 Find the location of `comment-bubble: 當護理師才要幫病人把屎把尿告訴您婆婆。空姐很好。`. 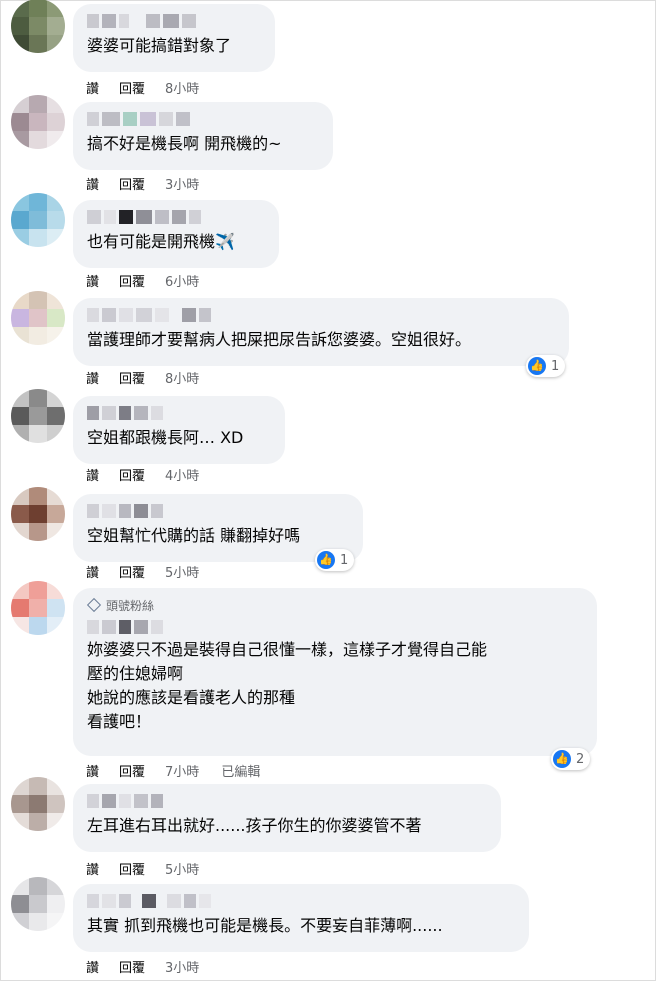

comment-bubble: 當護理師才要幫病人把屎把尿告訴您婆婆。空姐很好。 is located at coordinates (321, 332).